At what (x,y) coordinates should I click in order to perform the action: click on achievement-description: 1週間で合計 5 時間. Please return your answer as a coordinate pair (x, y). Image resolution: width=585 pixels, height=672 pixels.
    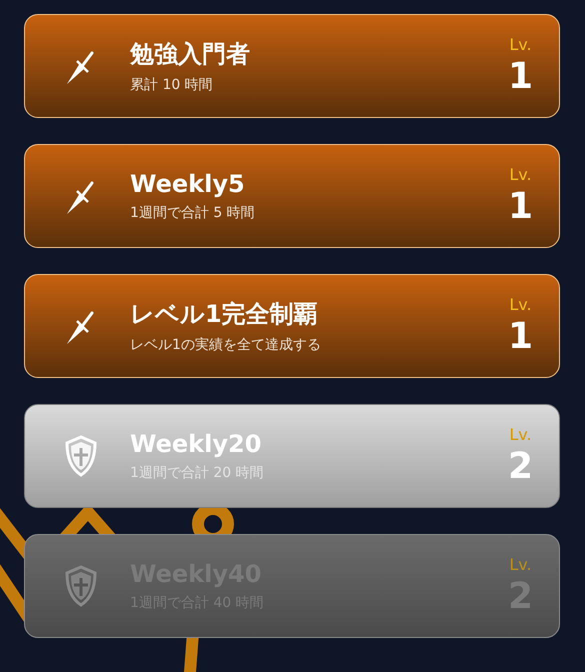
    Looking at the image, I should click on (193, 213).